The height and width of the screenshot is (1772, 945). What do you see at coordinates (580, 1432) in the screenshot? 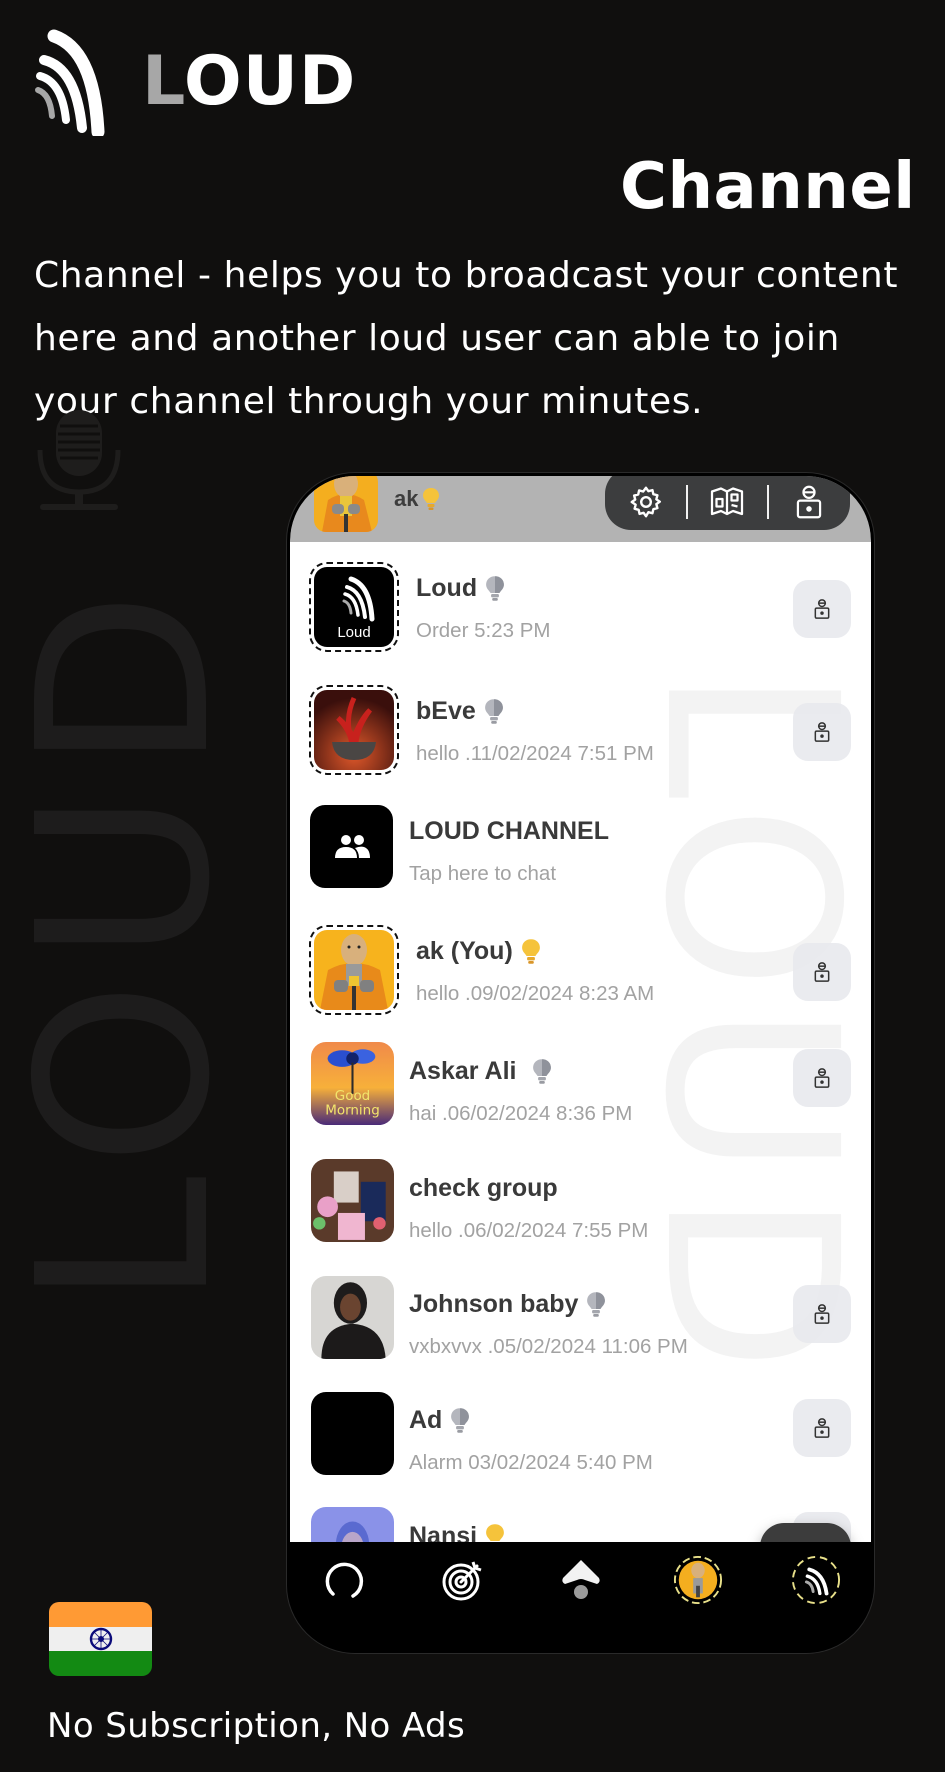
I see `chat-row-ad: Ad Alarm 03/02/2024 5:40 PM` at bounding box center [580, 1432].